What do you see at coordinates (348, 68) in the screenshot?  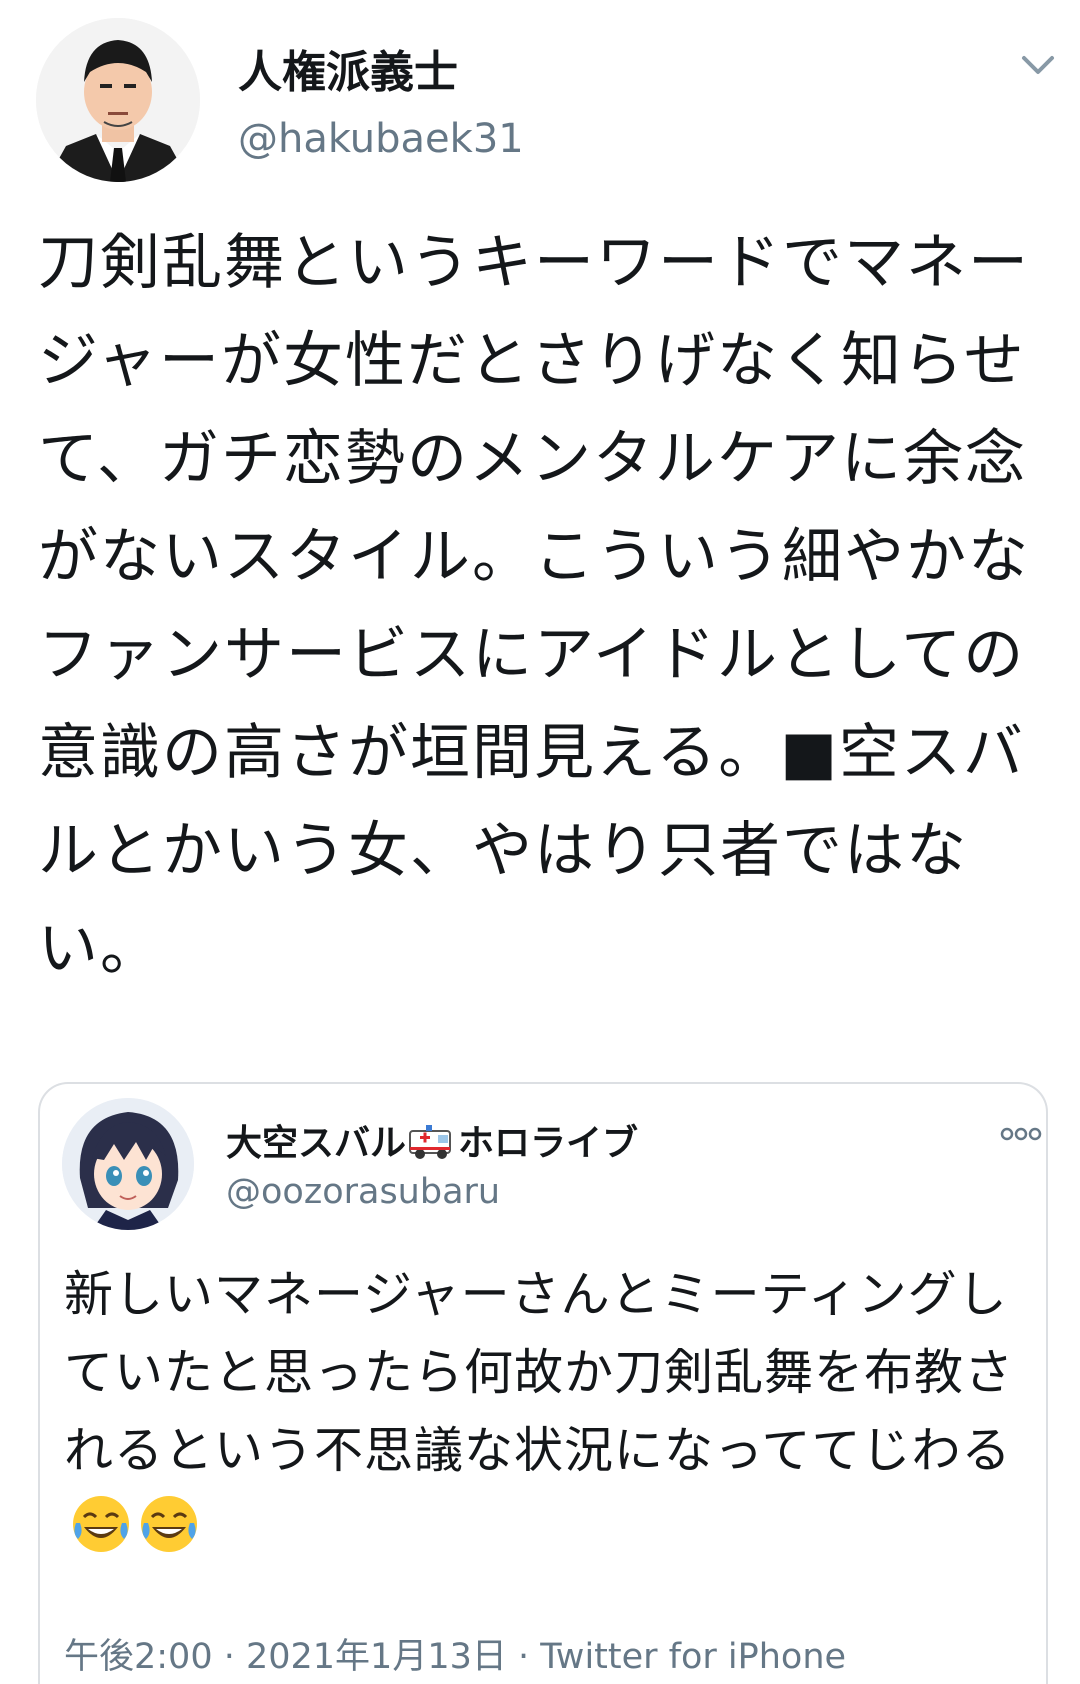 I see `author-display-name: 人権派義士` at bounding box center [348, 68].